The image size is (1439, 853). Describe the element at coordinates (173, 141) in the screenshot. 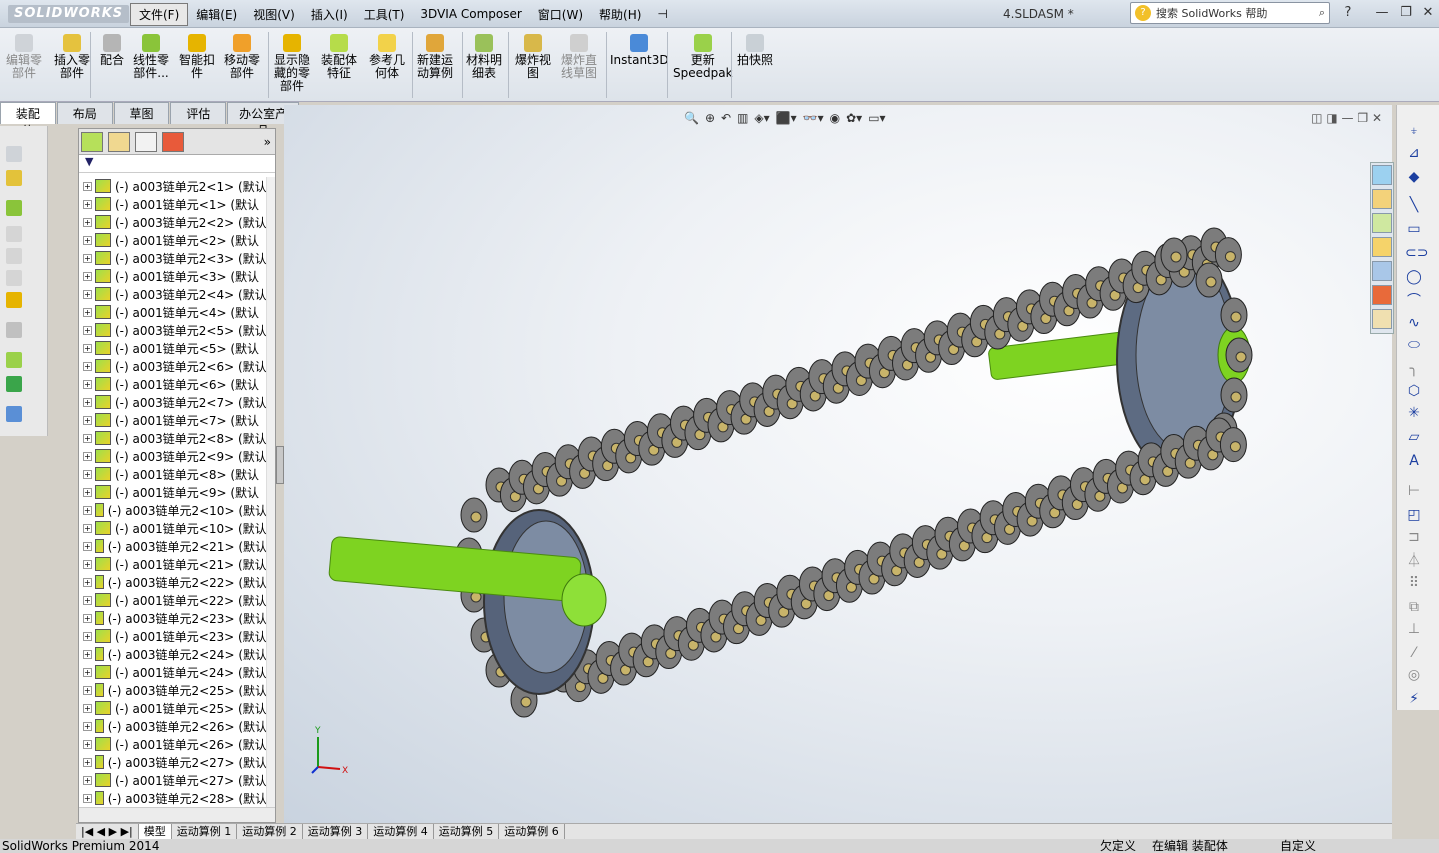

I see `display-manager-tab-icon` at that location.